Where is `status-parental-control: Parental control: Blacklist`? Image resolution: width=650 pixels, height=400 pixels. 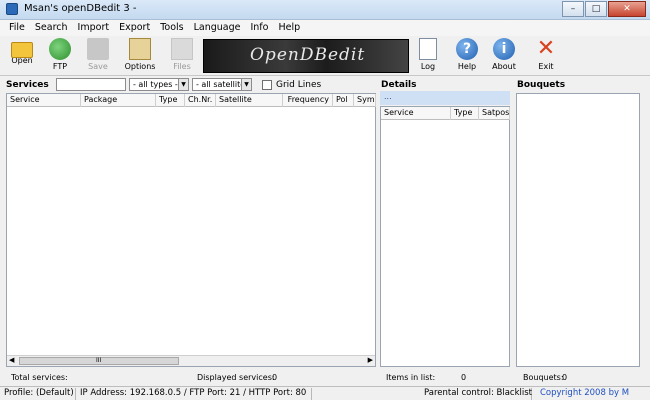 status-parental-control: Parental control: Blacklist is located at coordinates (476, 394).